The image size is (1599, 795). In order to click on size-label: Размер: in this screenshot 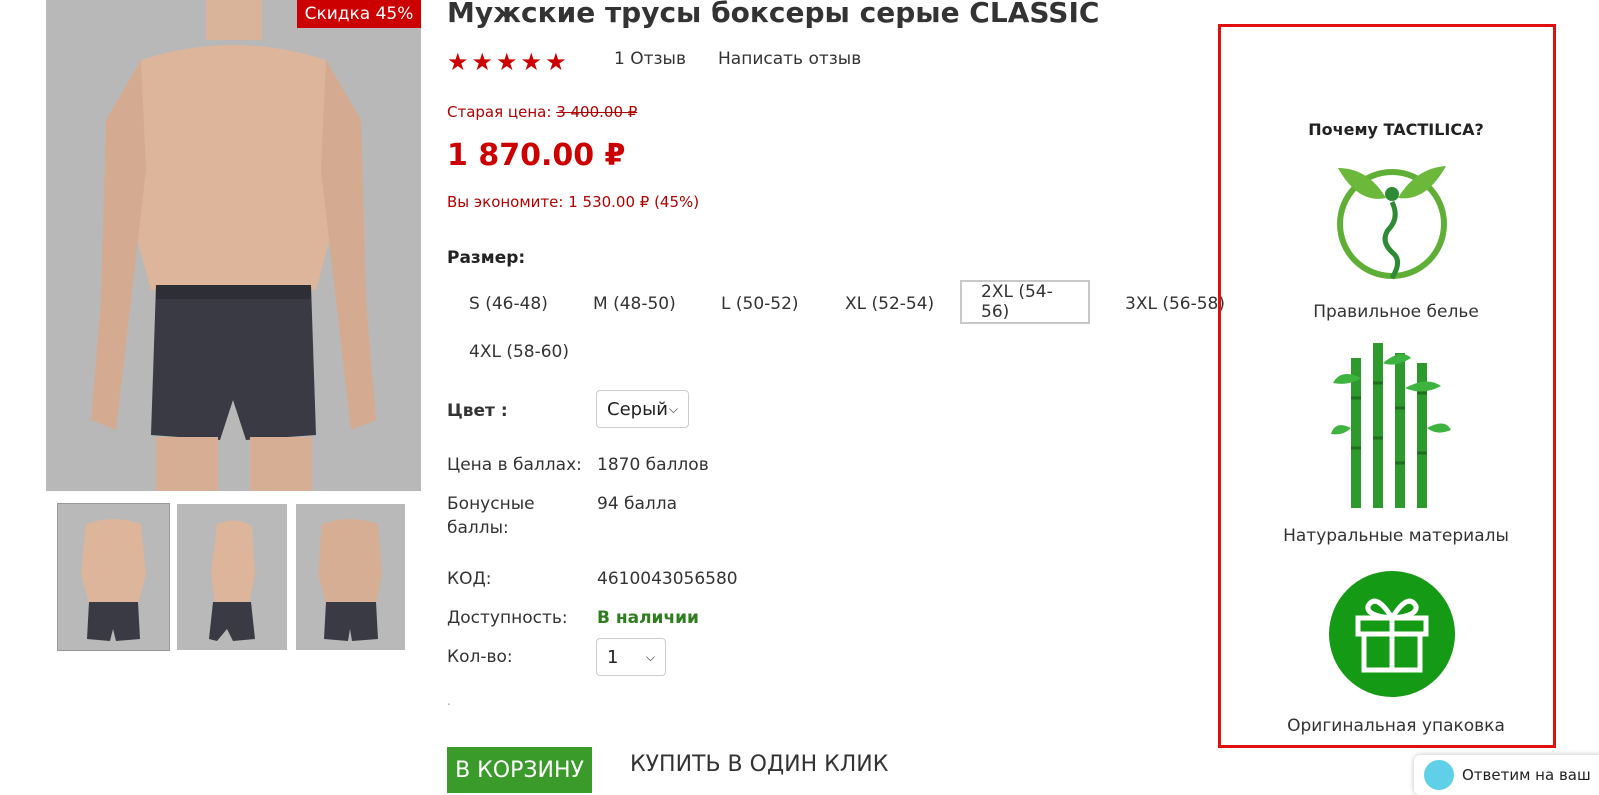, I will do `click(486, 258)`.